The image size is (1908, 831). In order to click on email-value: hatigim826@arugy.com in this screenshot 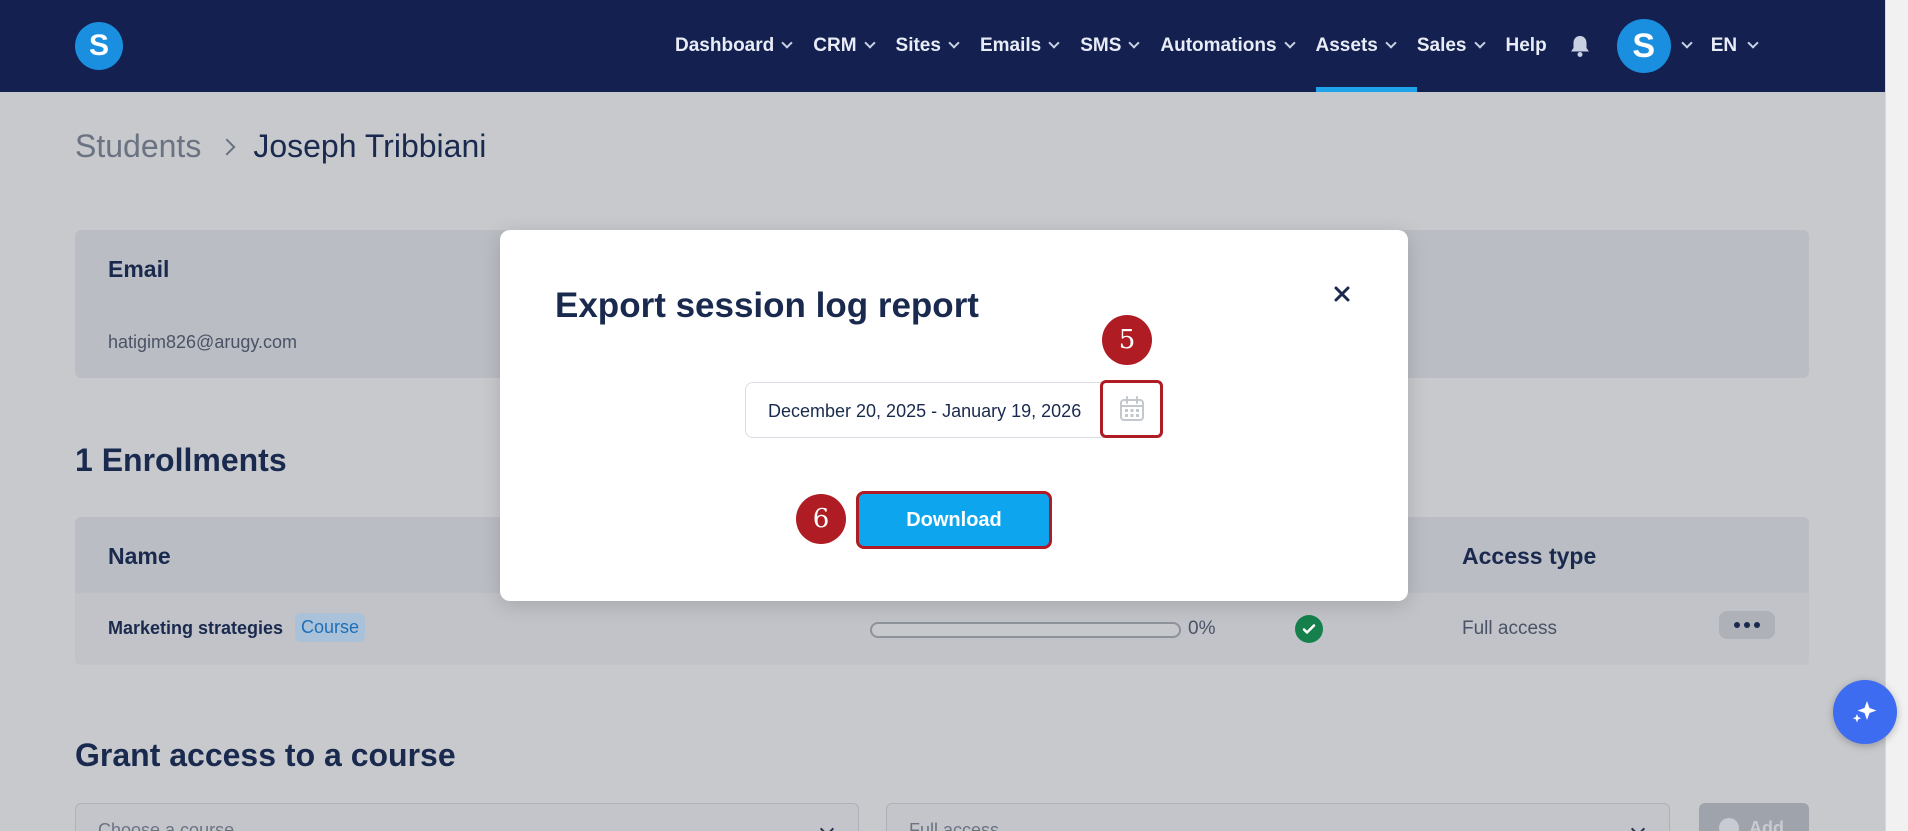, I will do `click(203, 342)`.